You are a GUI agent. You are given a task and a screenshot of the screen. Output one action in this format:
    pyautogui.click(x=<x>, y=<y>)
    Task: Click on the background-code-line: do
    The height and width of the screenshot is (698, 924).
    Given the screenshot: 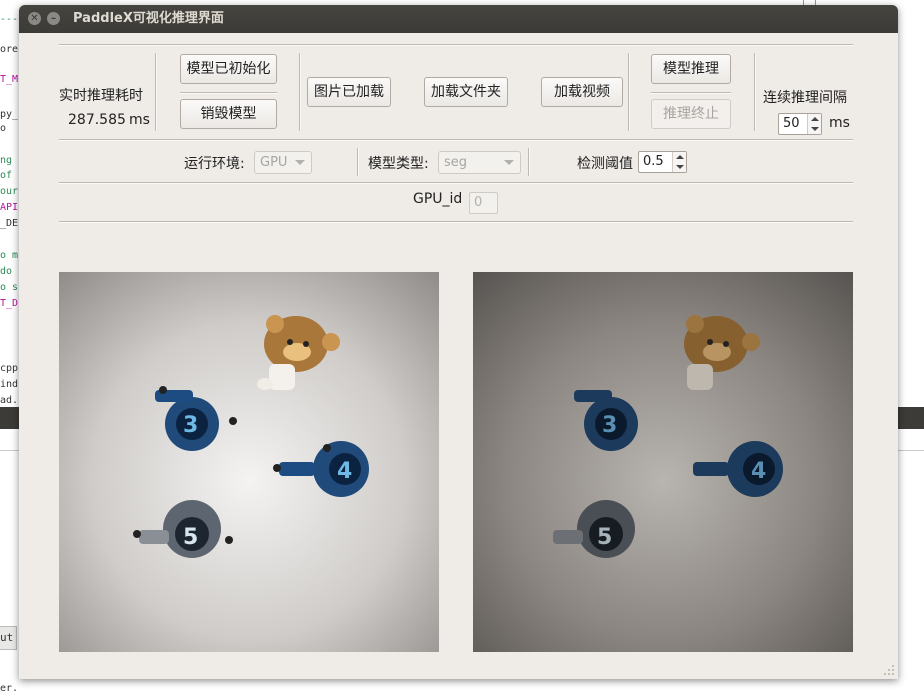 What is the action you would take?
    pyautogui.click(x=6, y=271)
    